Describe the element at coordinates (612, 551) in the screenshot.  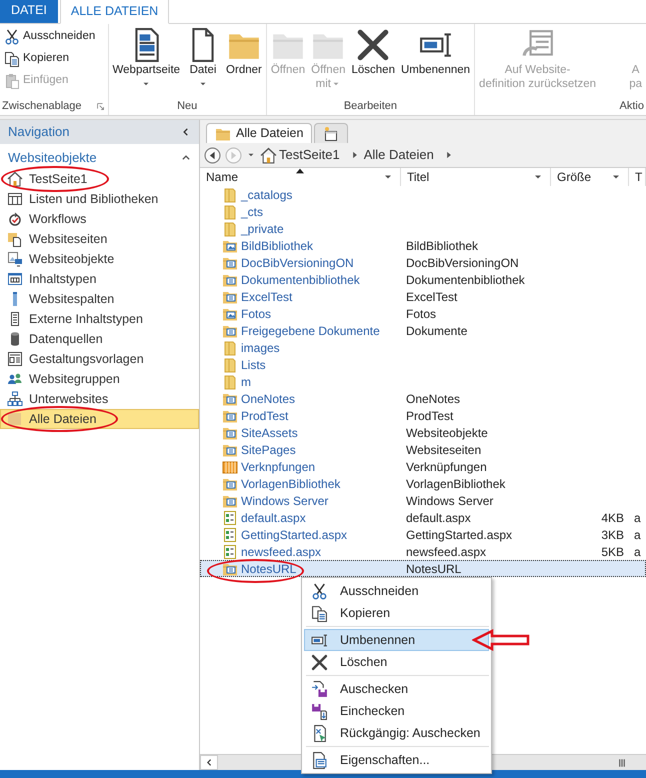
I see `file-size: 5KB` at that location.